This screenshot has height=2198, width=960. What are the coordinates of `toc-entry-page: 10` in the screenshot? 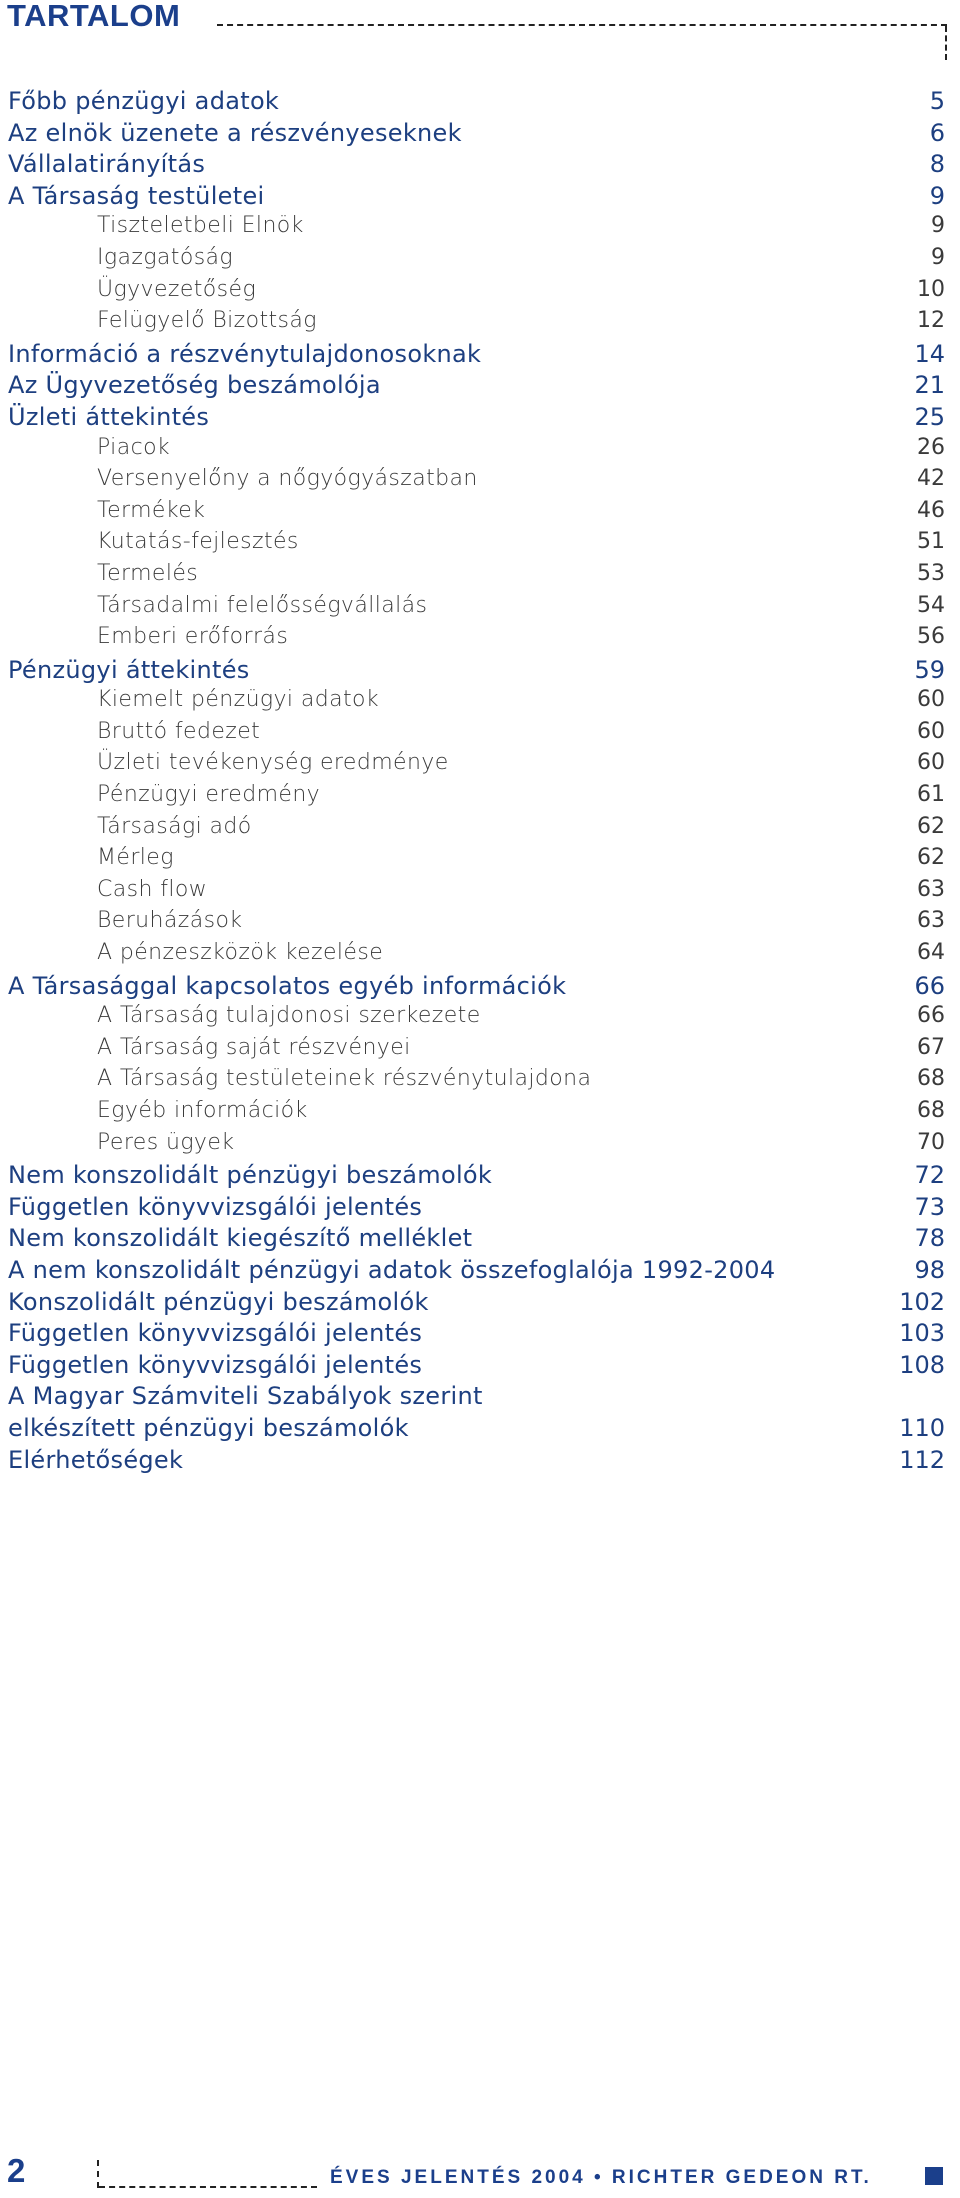 It's located at (931, 289).